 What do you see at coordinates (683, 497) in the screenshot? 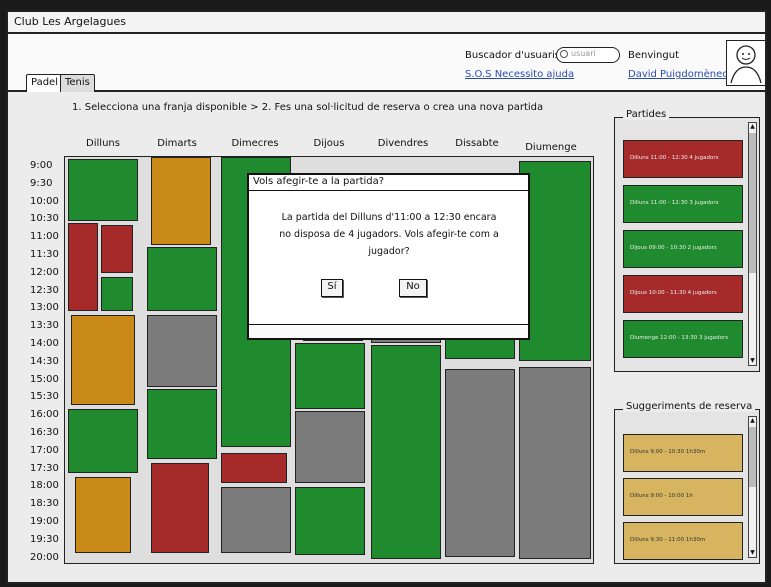
I see `suggeriment-item: Dilluns 9:00 - 10:00 1h` at bounding box center [683, 497].